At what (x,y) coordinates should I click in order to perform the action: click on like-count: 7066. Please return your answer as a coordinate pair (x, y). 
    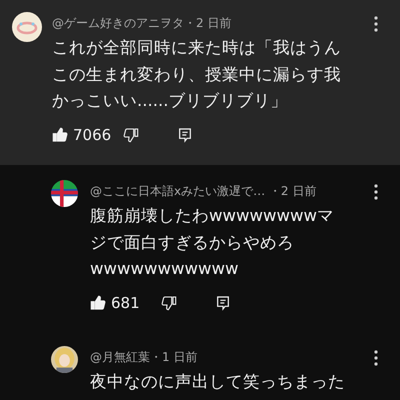
    Looking at the image, I should click on (92, 135).